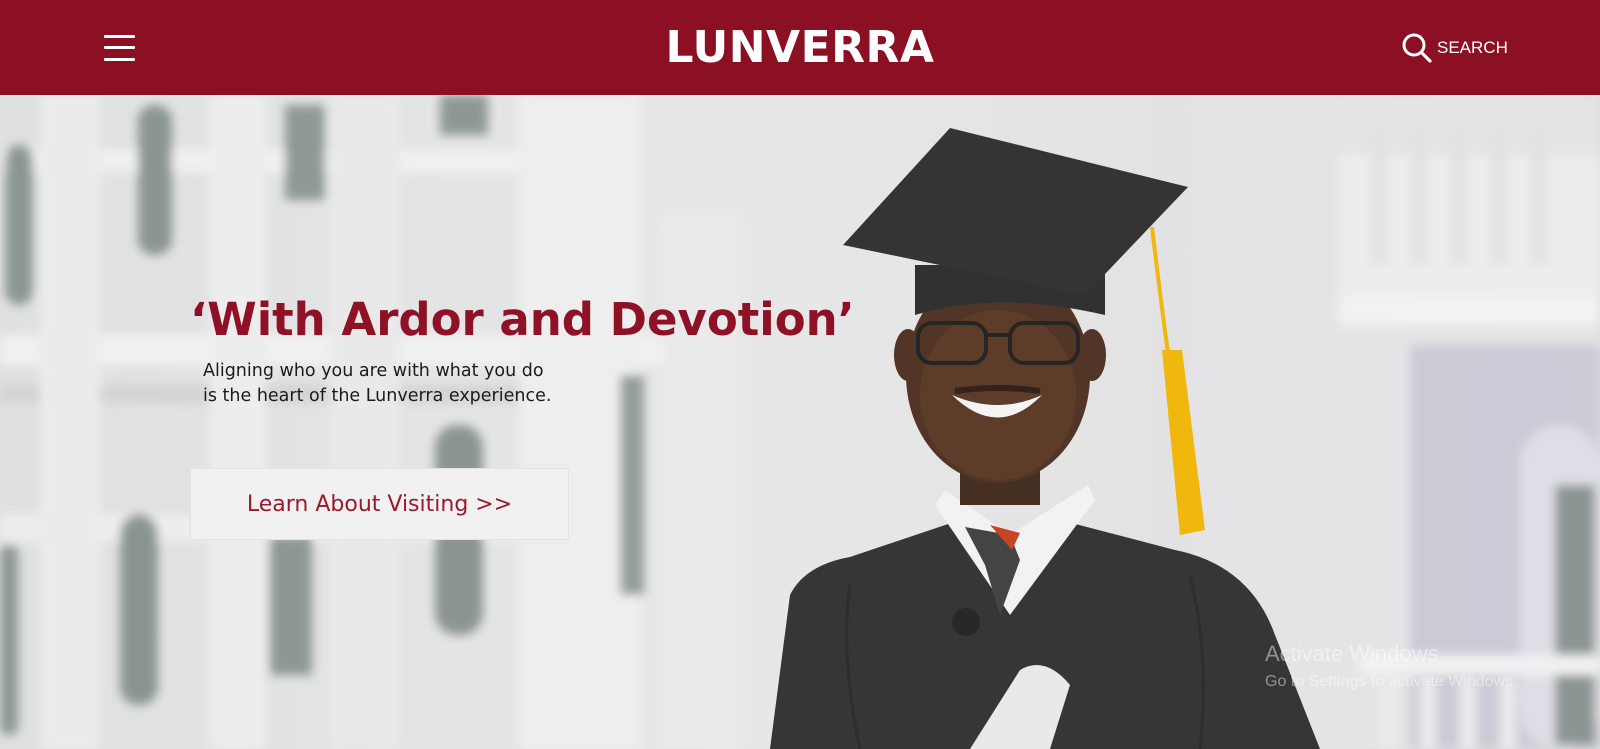  Describe the element at coordinates (1472, 47) in the screenshot. I see `search-label: SEARCH` at that location.